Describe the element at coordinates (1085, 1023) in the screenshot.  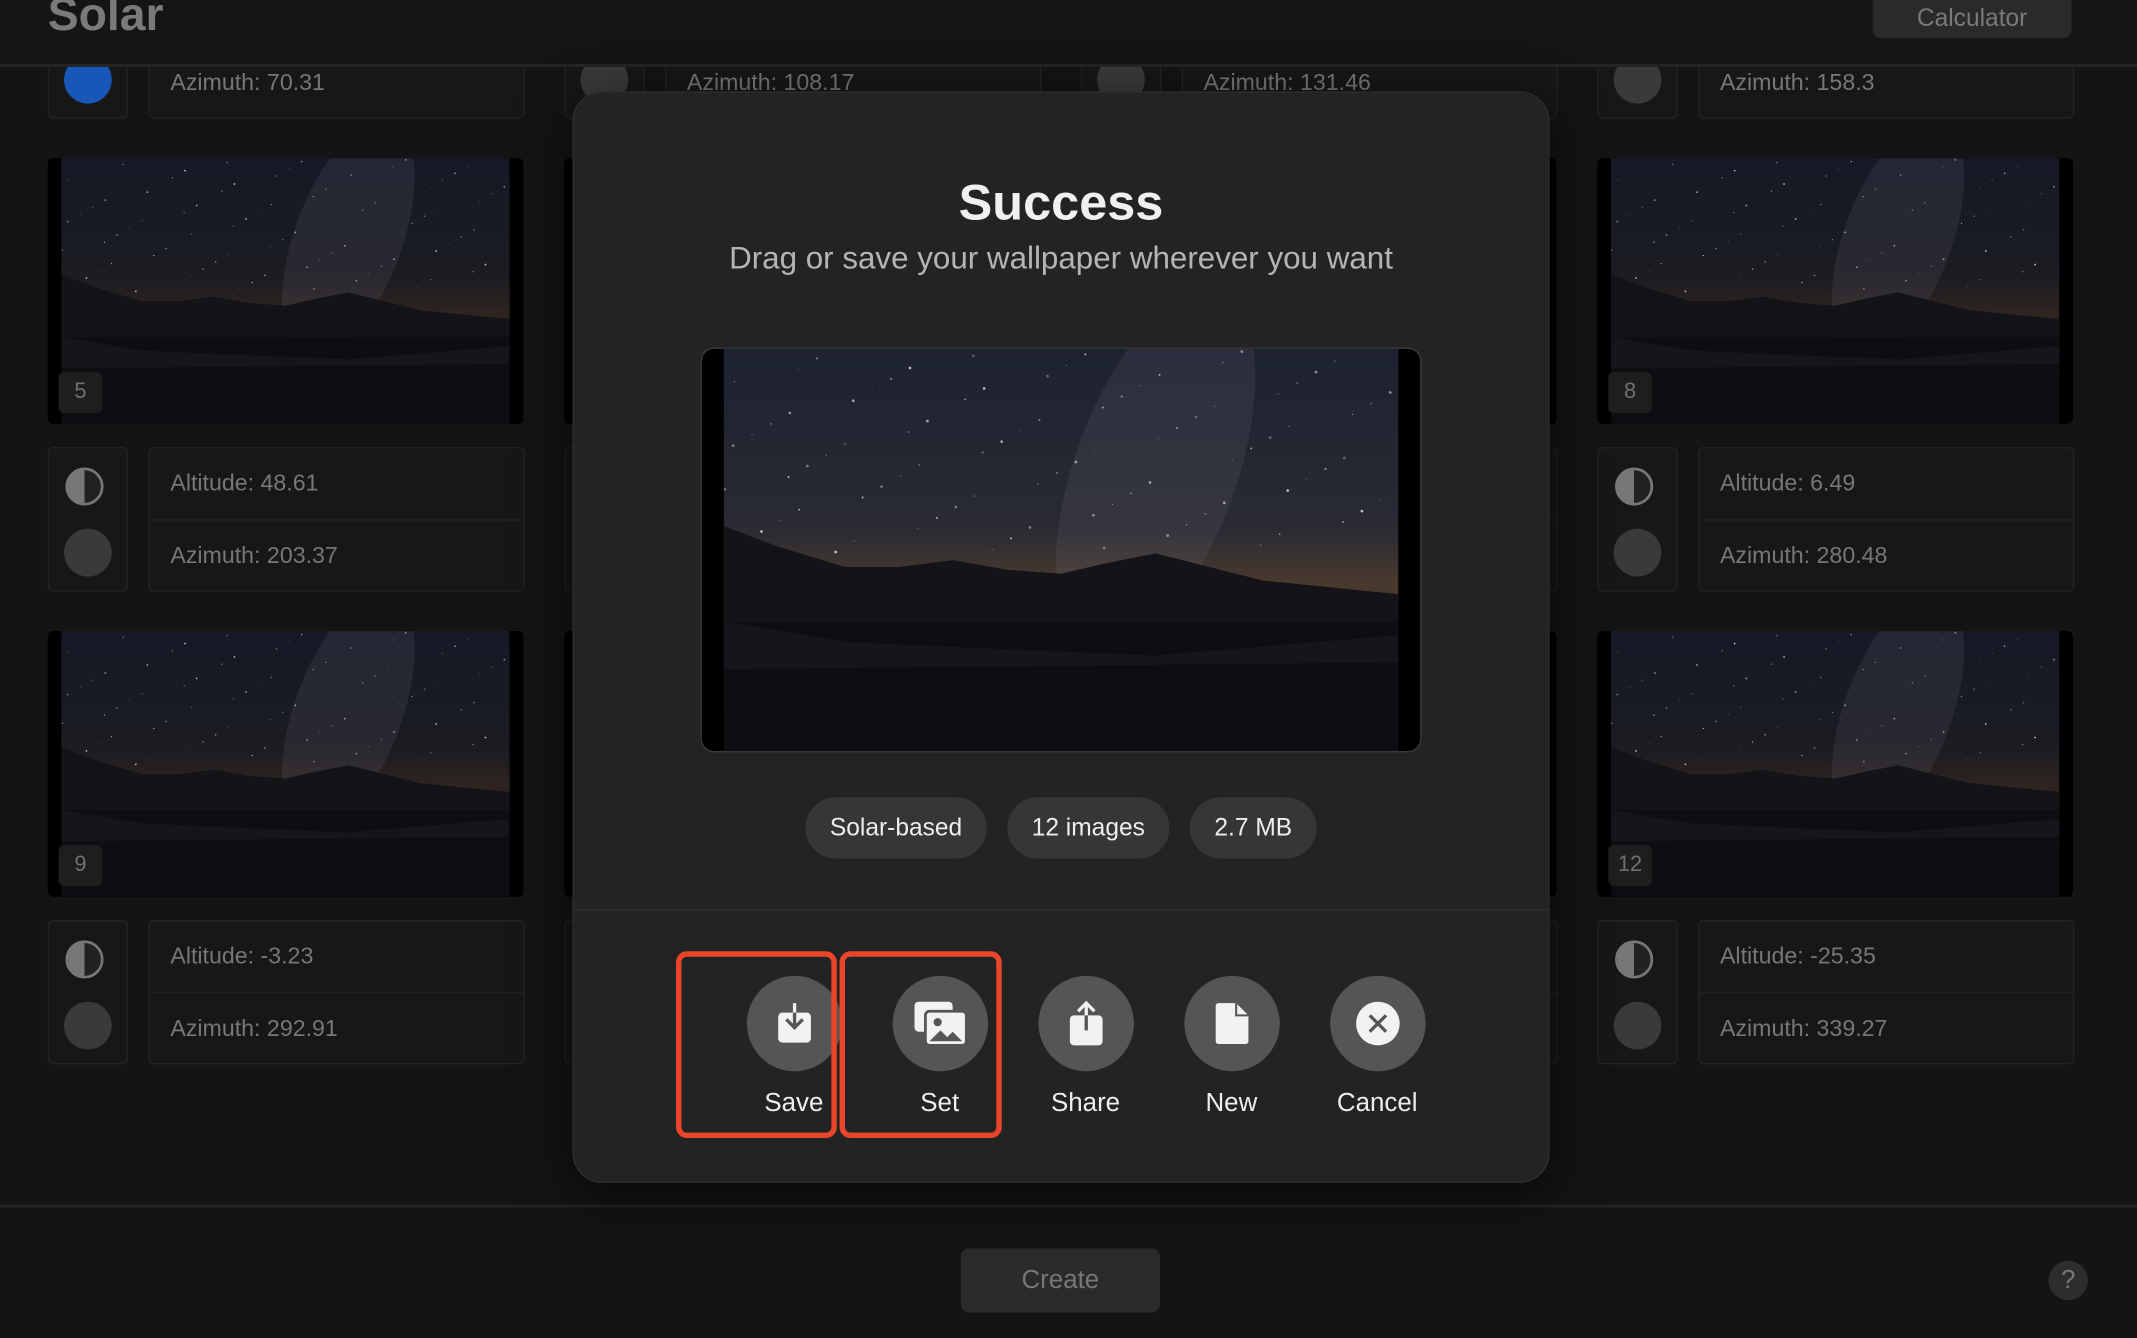
I see `share-icon` at that location.